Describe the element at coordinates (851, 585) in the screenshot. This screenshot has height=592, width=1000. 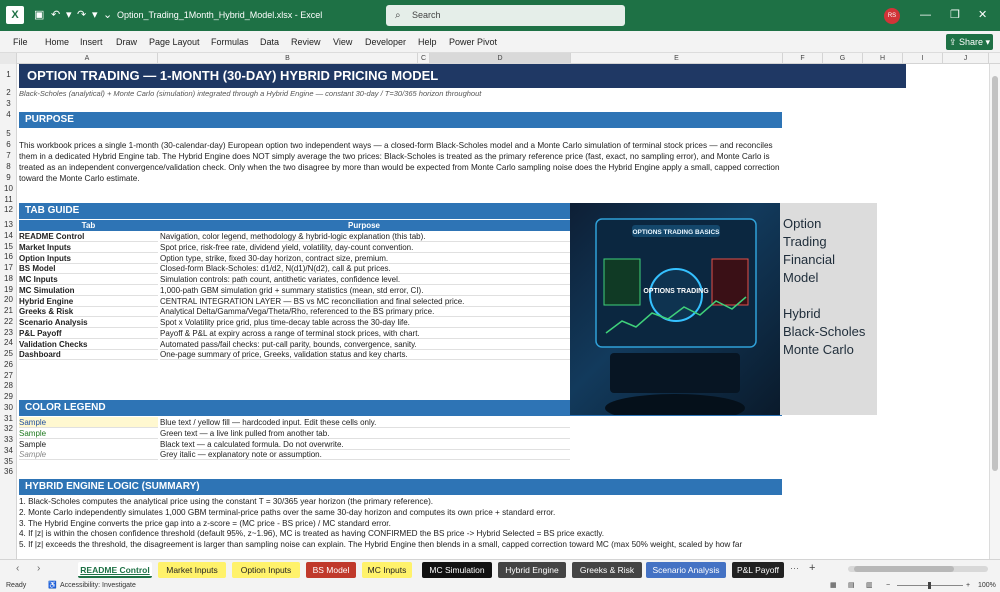
I see `page-layout-view-icon: ▤` at that location.